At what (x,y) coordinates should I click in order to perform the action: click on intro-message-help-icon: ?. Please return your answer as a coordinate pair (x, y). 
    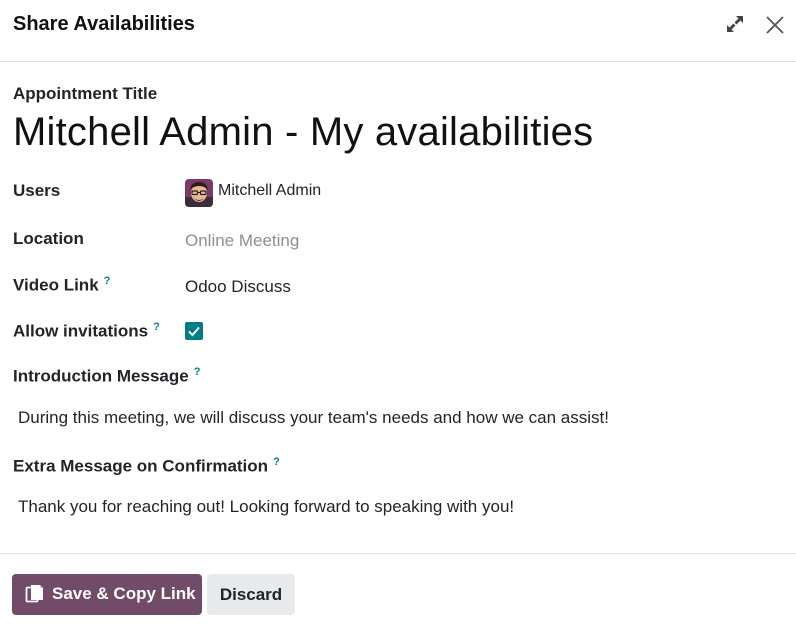
    Looking at the image, I should click on (197, 372).